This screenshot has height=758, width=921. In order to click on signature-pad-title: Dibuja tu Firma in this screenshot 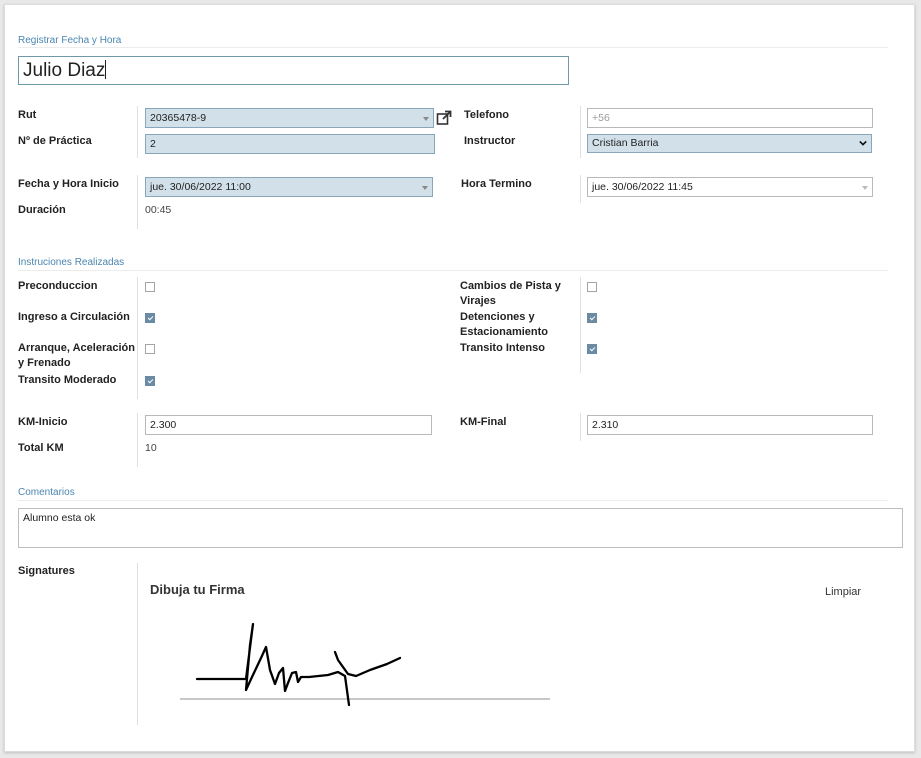, I will do `click(197, 589)`.